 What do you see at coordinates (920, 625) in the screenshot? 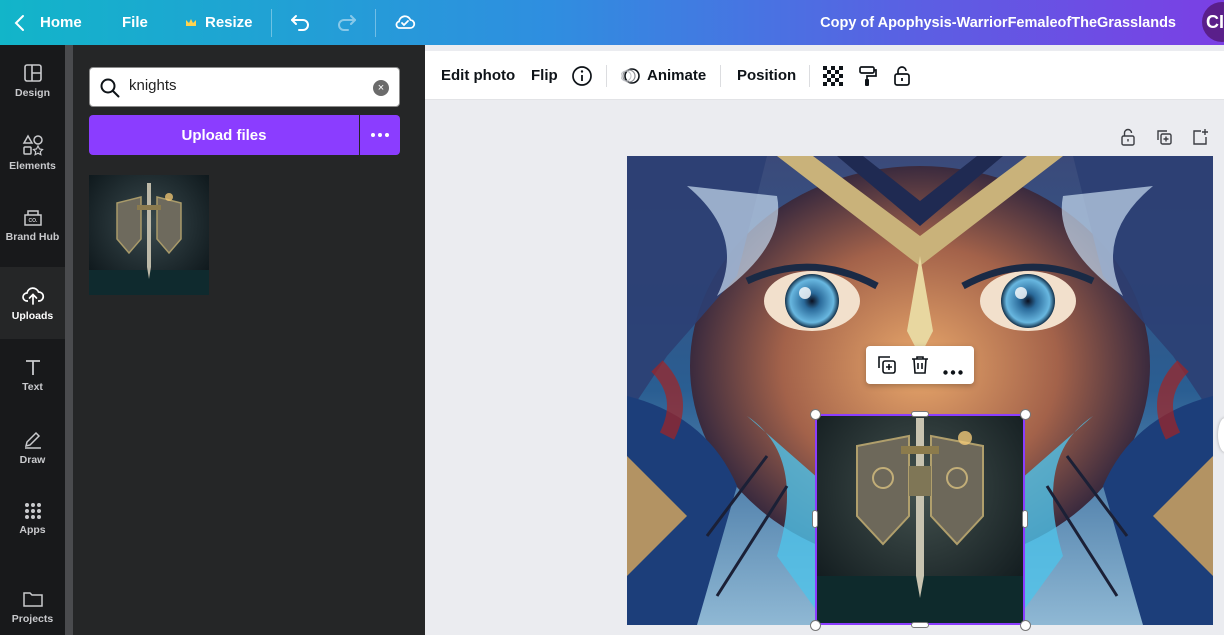
I see `resize-handle-bottom` at bounding box center [920, 625].